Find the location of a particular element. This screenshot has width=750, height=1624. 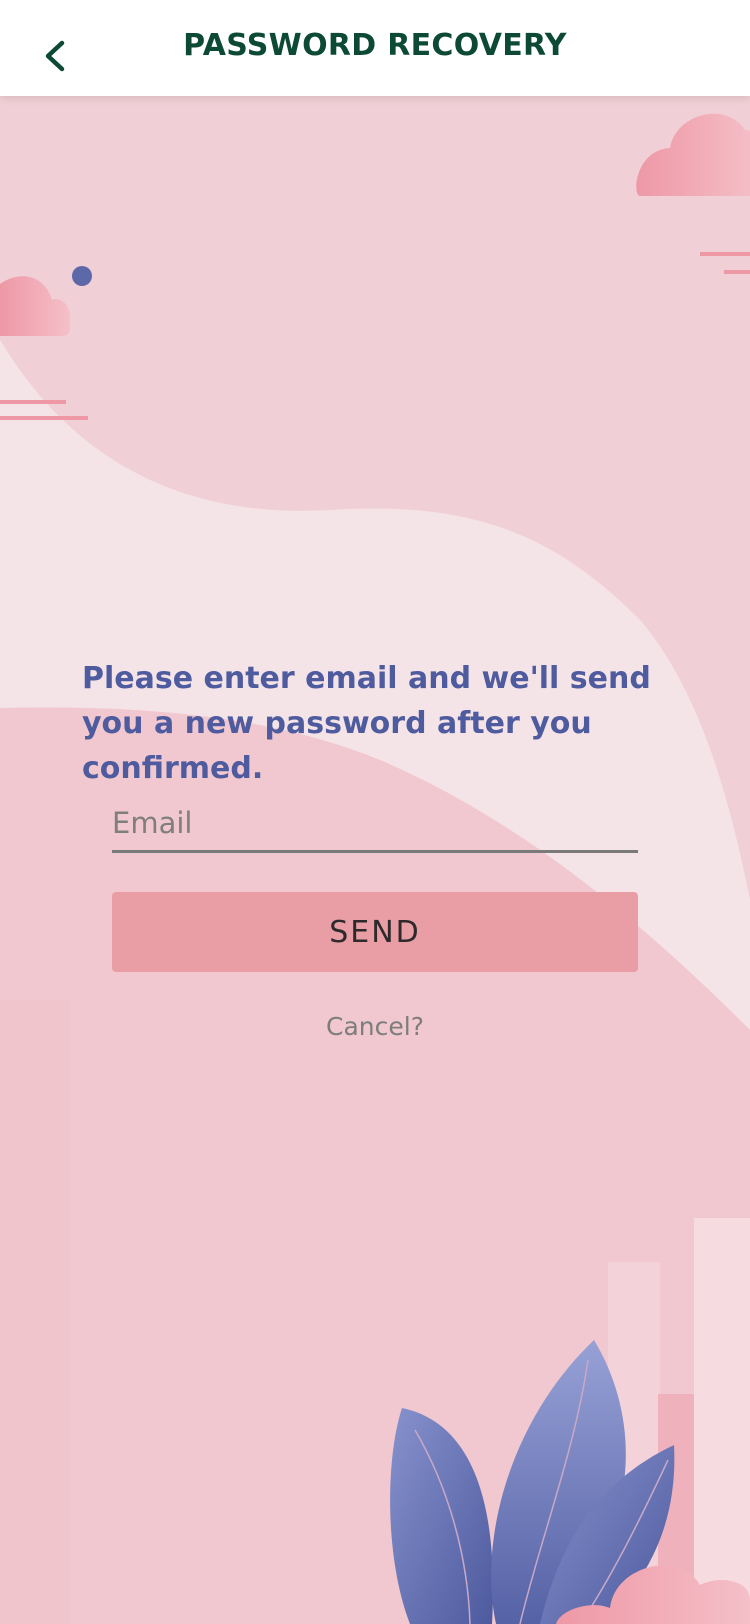

header-bar: PASSWORD RECOVERY is located at coordinates (375, 48).